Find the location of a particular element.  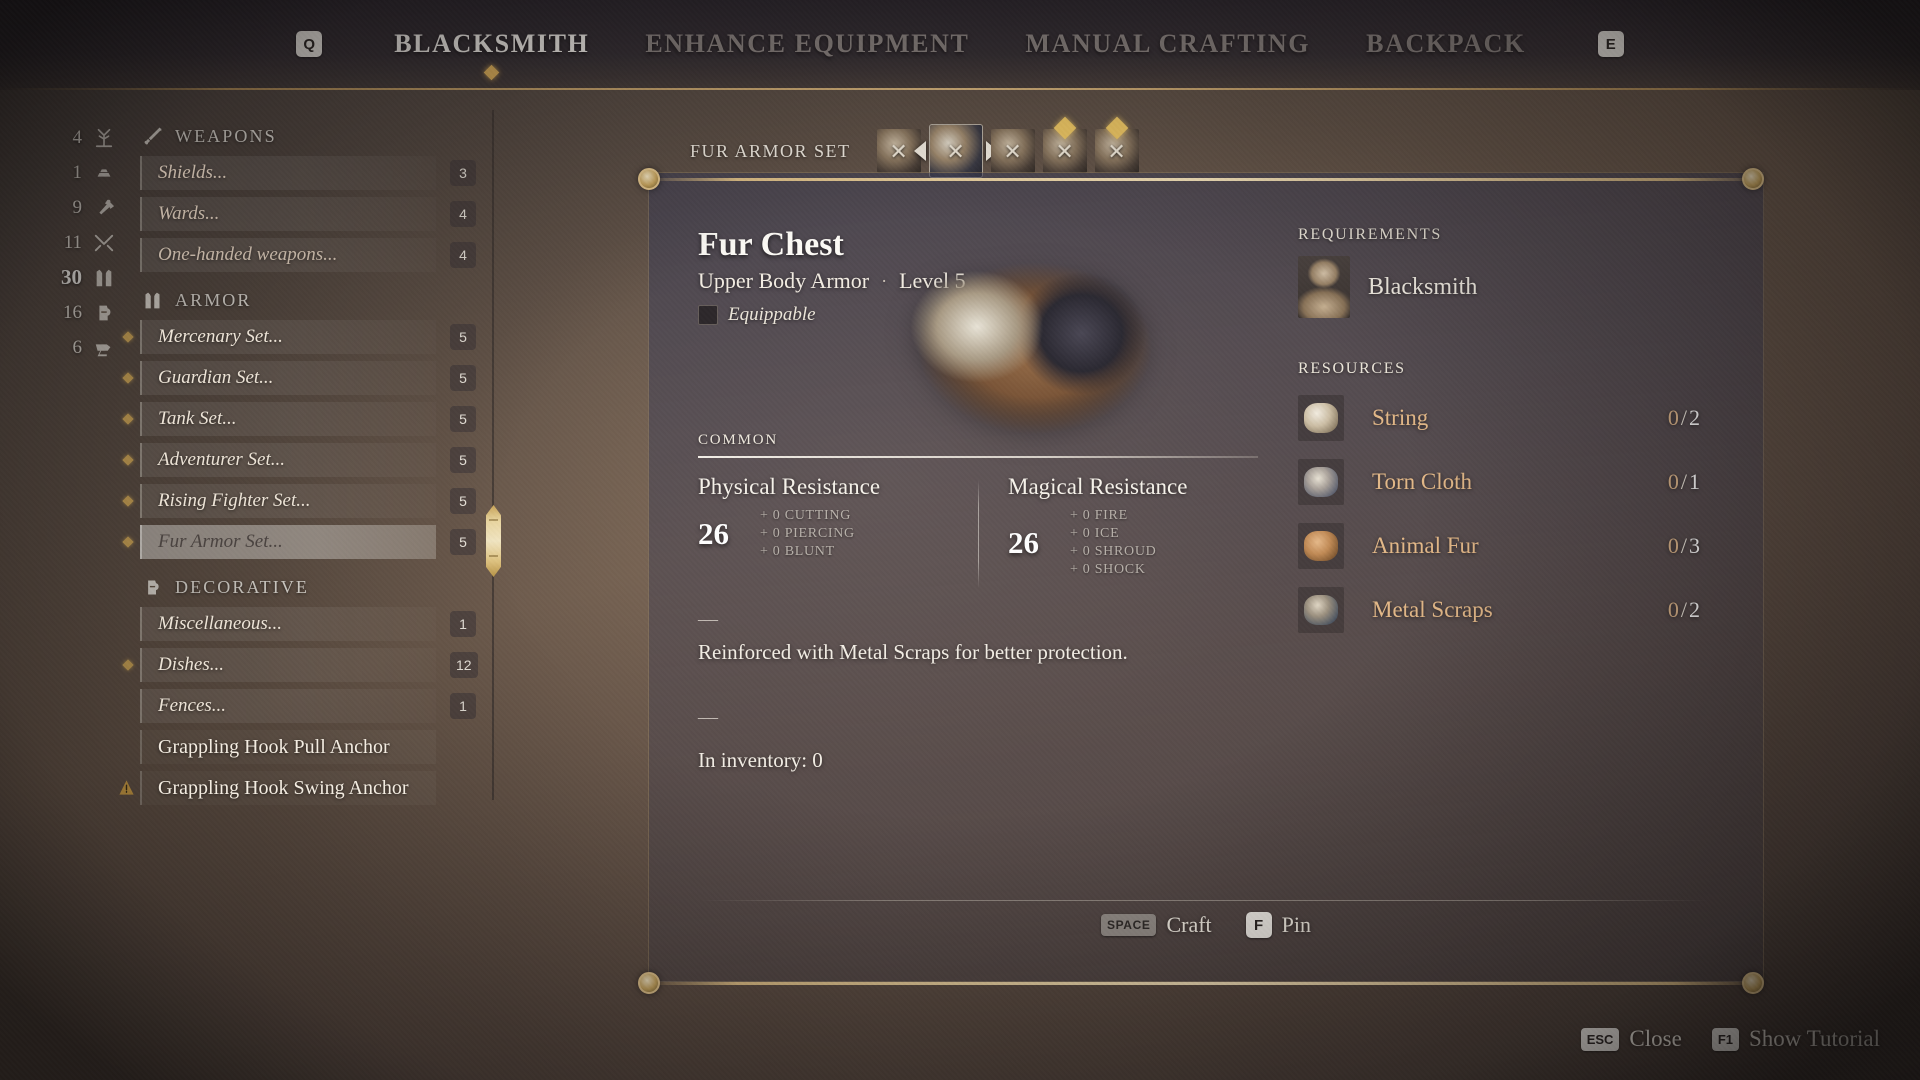

panel-bottom-border is located at coordinates (1206, 983).